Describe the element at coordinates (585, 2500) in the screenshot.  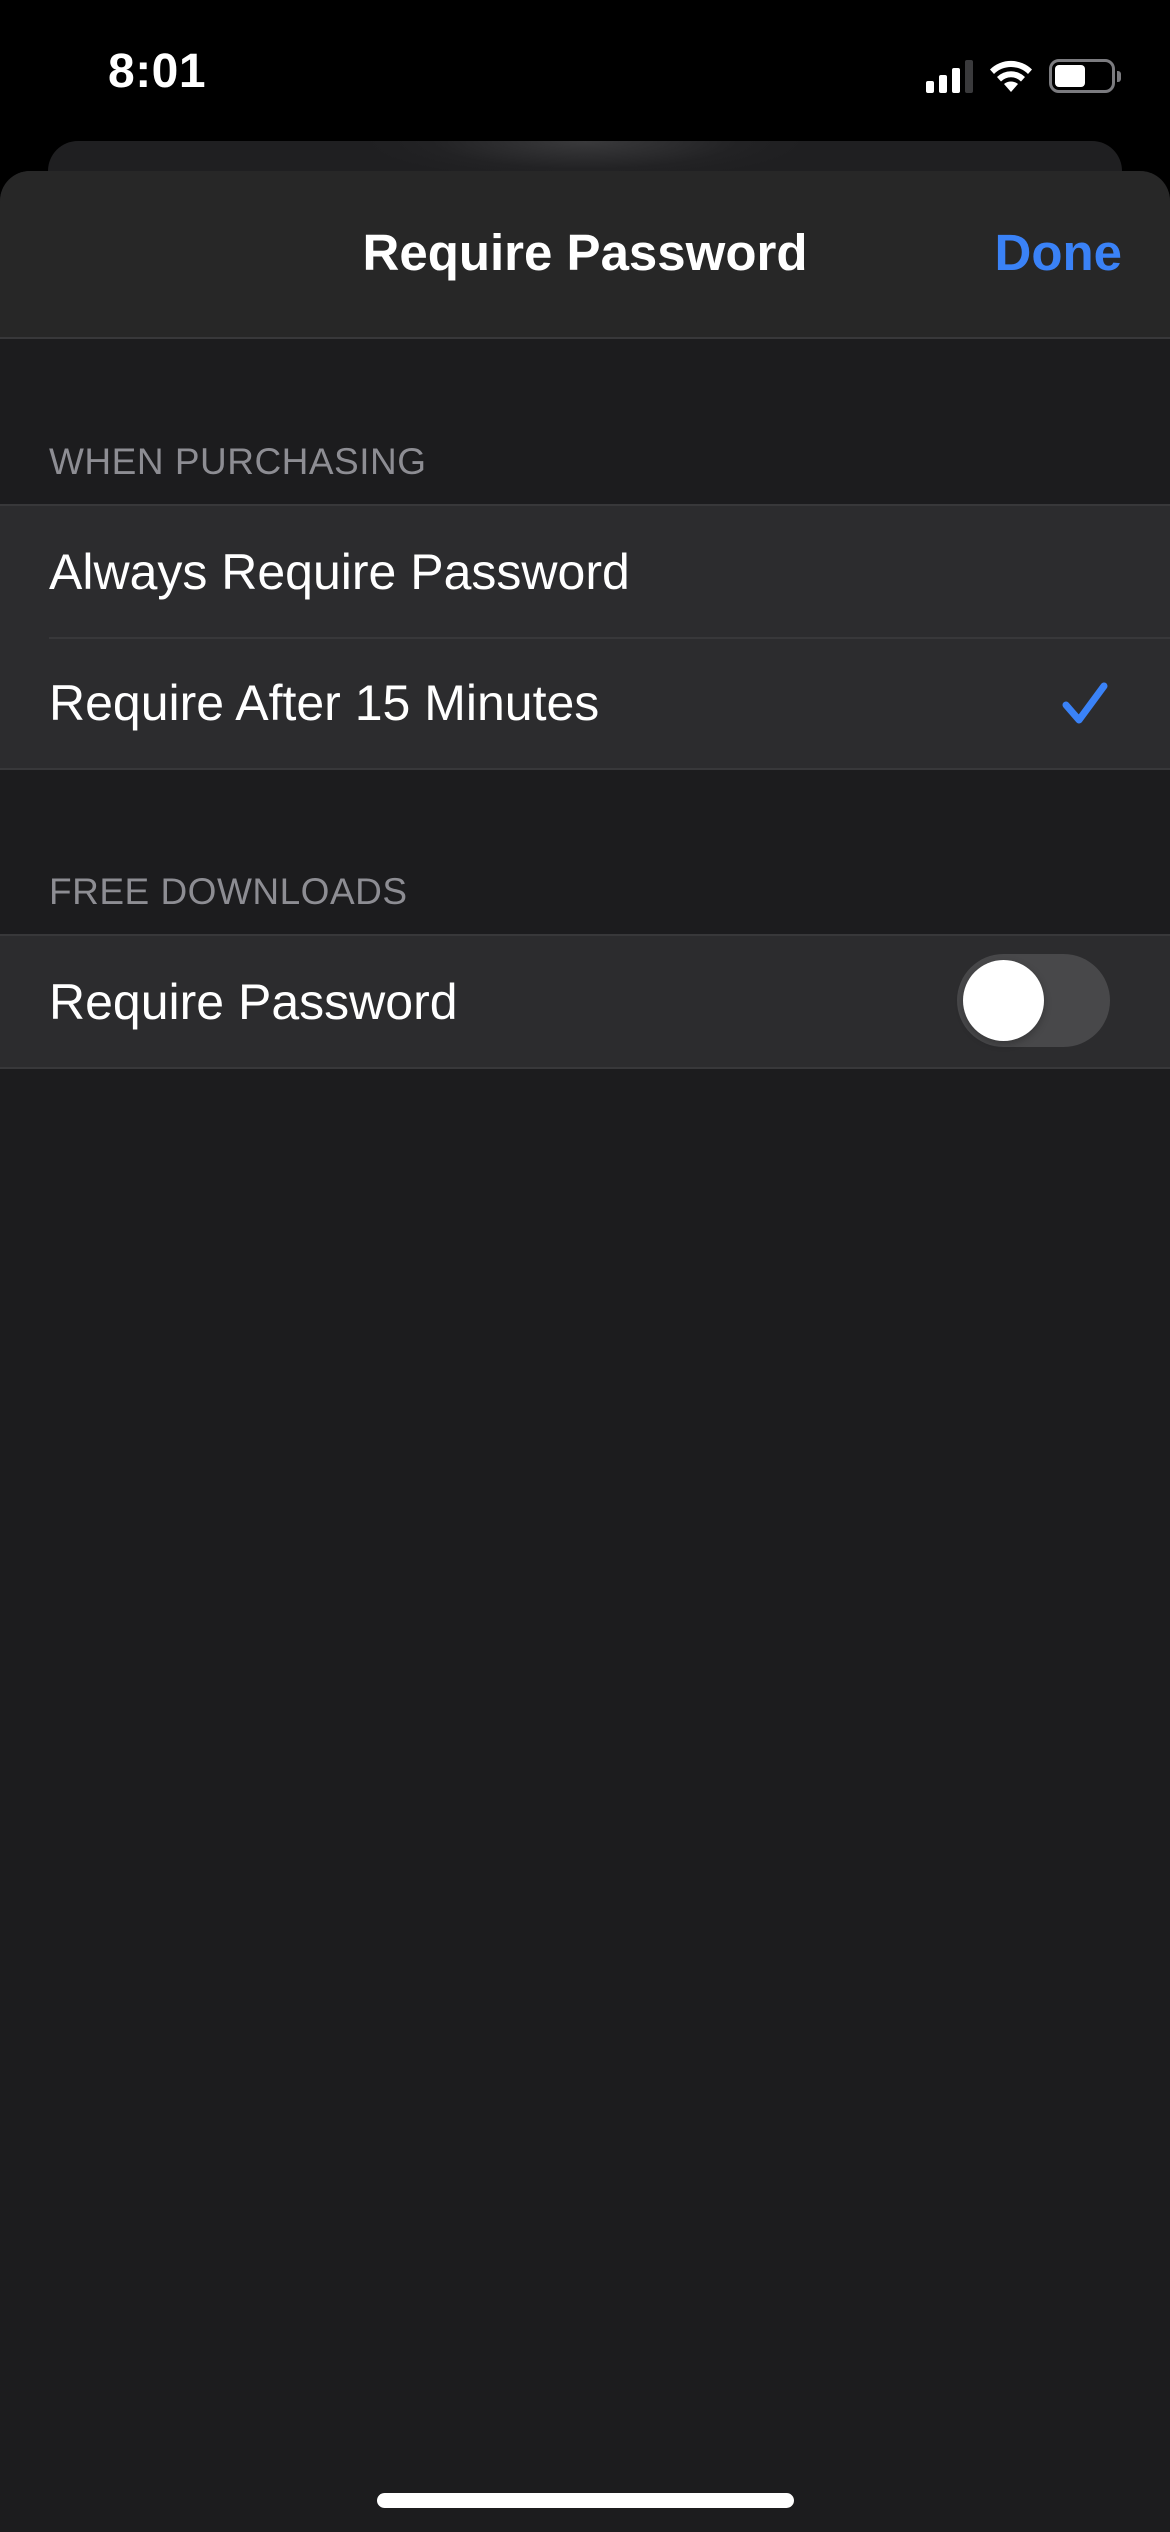
I see `home-indicator` at that location.